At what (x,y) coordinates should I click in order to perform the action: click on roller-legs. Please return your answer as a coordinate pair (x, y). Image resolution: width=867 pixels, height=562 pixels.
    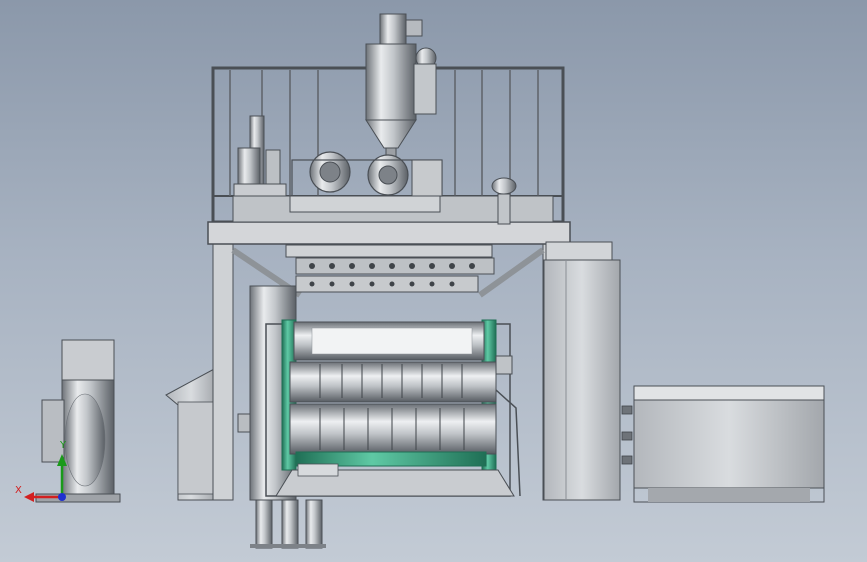
    Looking at the image, I should click on (288, 524).